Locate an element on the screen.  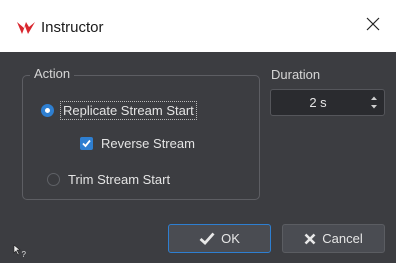
check-icon is located at coordinates (207, 238).